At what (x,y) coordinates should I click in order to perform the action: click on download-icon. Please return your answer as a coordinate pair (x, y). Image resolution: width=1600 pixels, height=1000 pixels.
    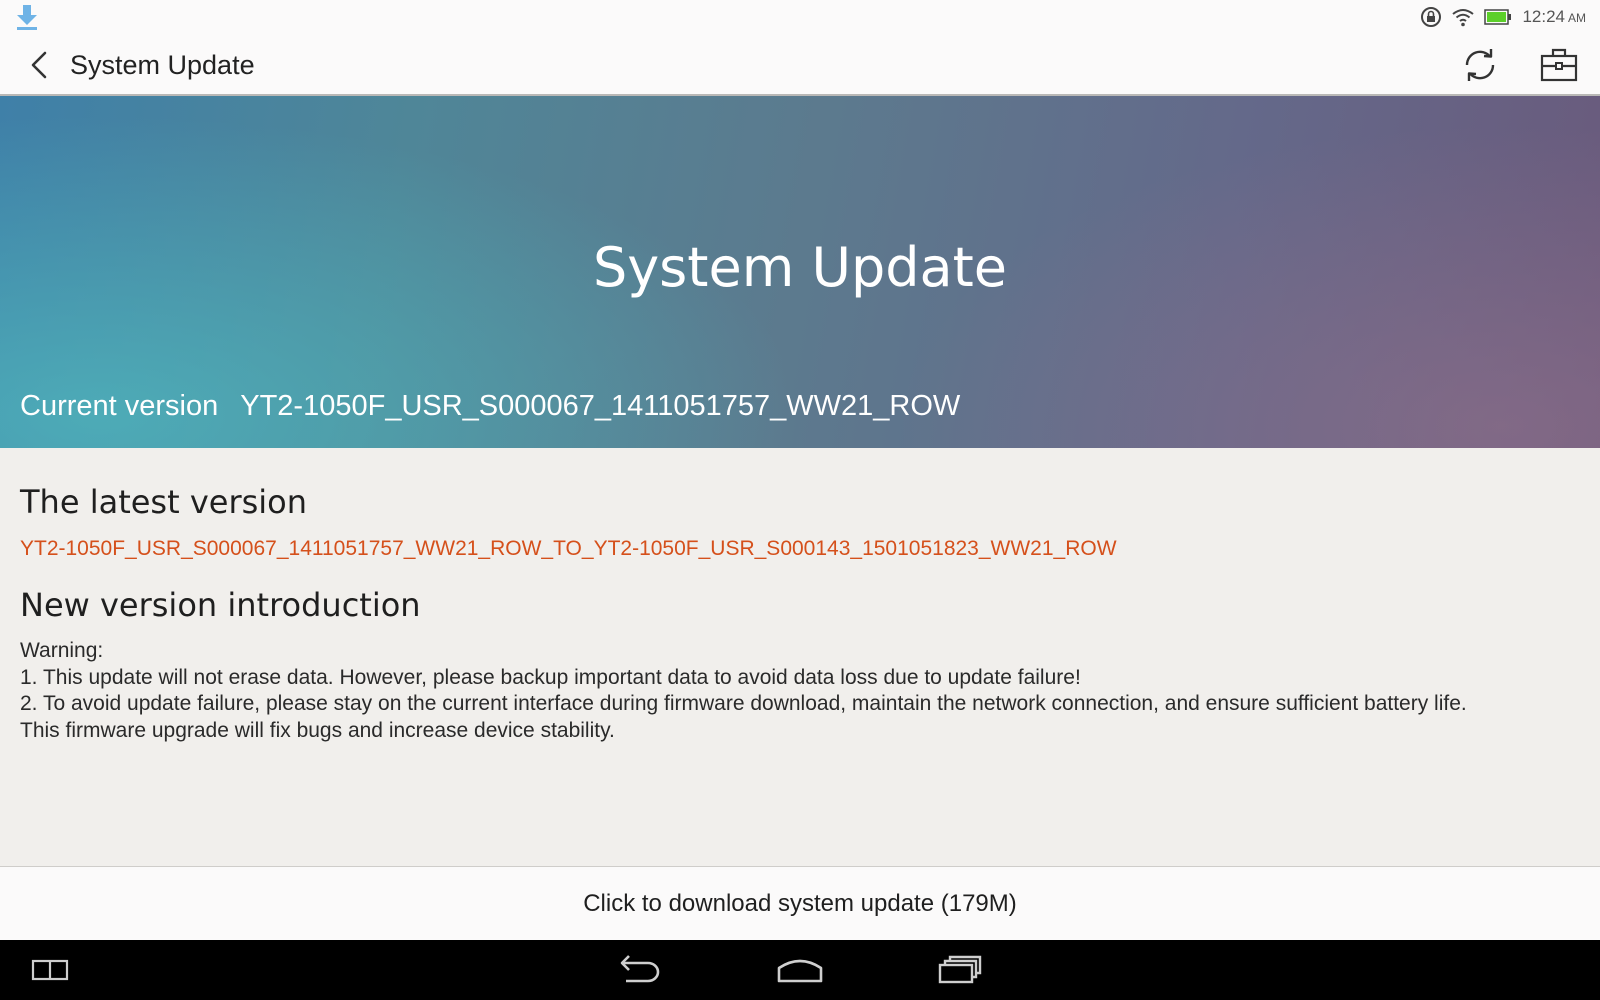
    Looking at the image, I should click on (27, 17).